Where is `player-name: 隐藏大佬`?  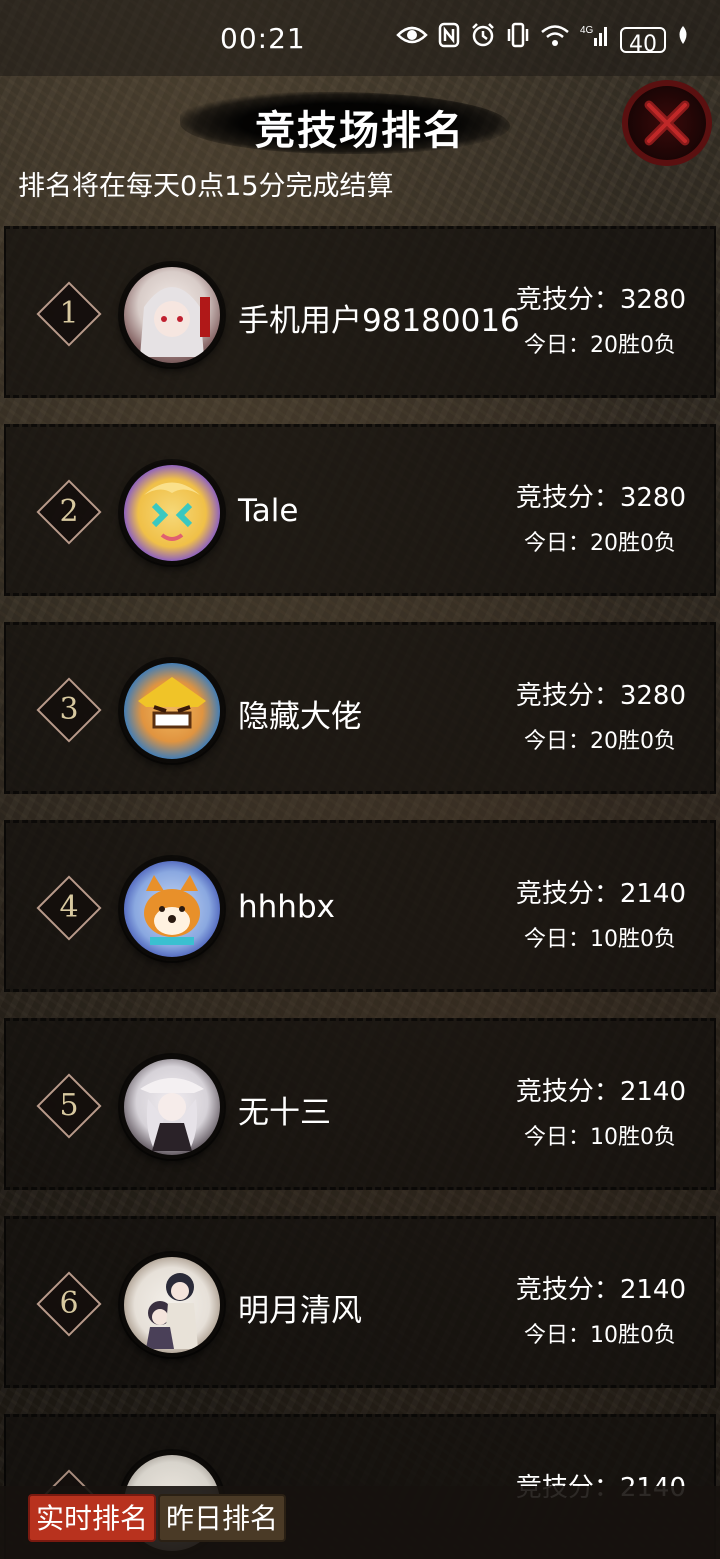 player-name: 隐藏大佬 is located at coordinates (300, 717).